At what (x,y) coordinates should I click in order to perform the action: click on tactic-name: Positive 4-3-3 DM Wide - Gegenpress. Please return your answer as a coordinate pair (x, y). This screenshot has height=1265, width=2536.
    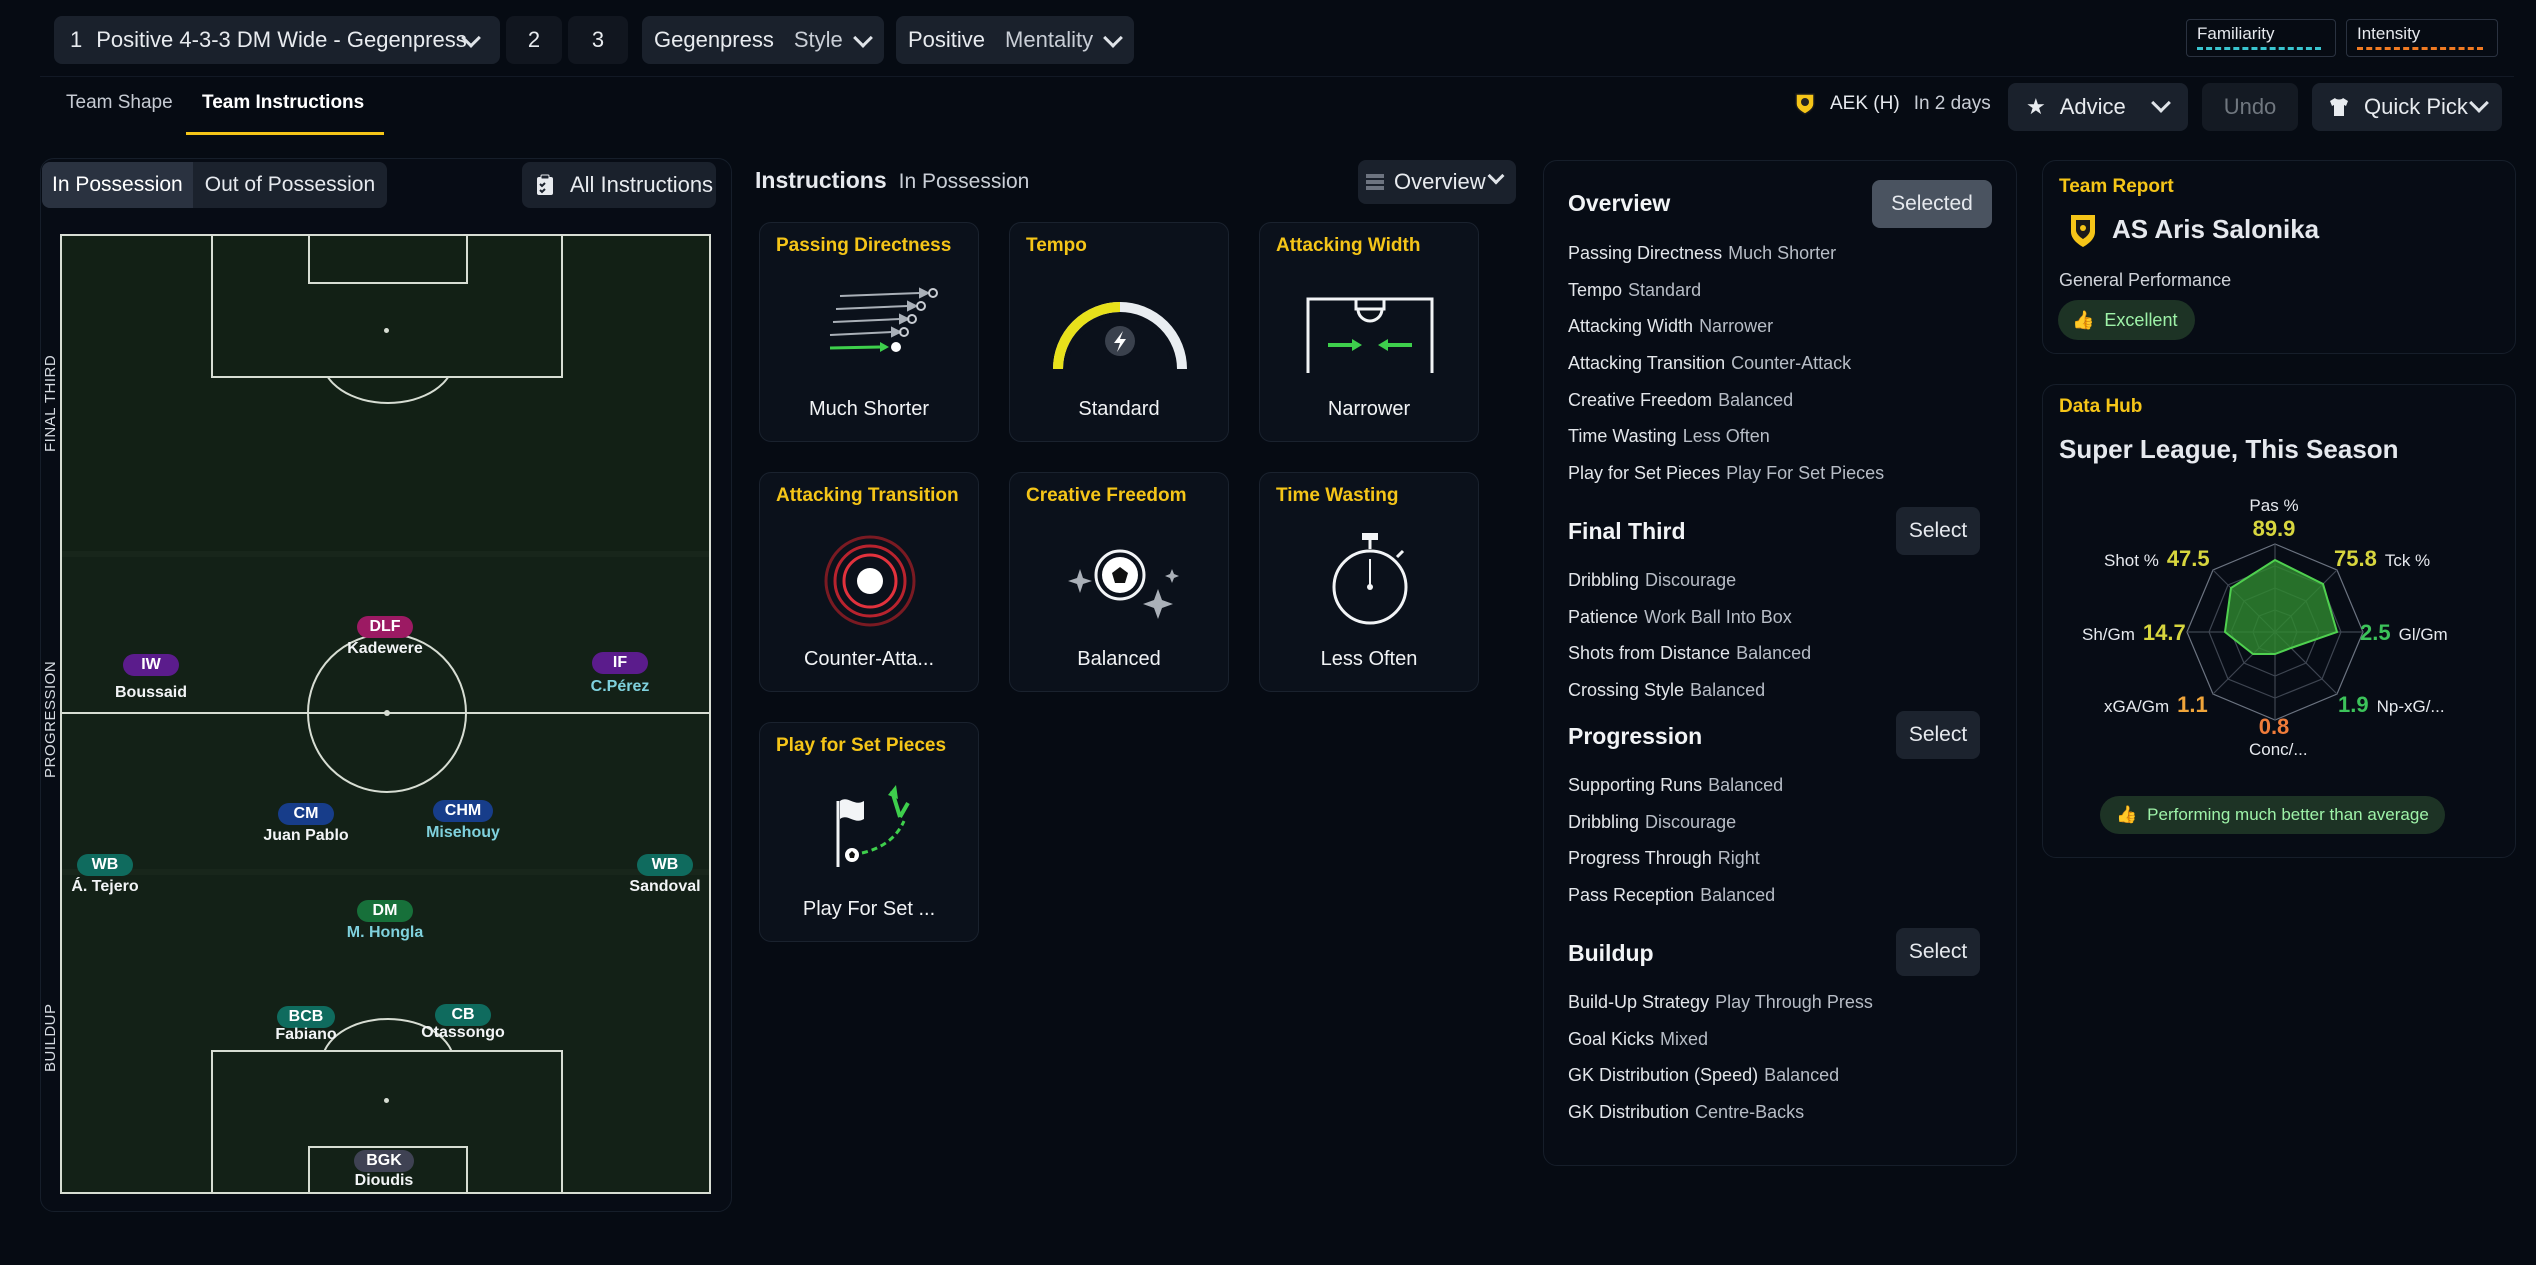
    Looking at the image, I should click on (281, 39).